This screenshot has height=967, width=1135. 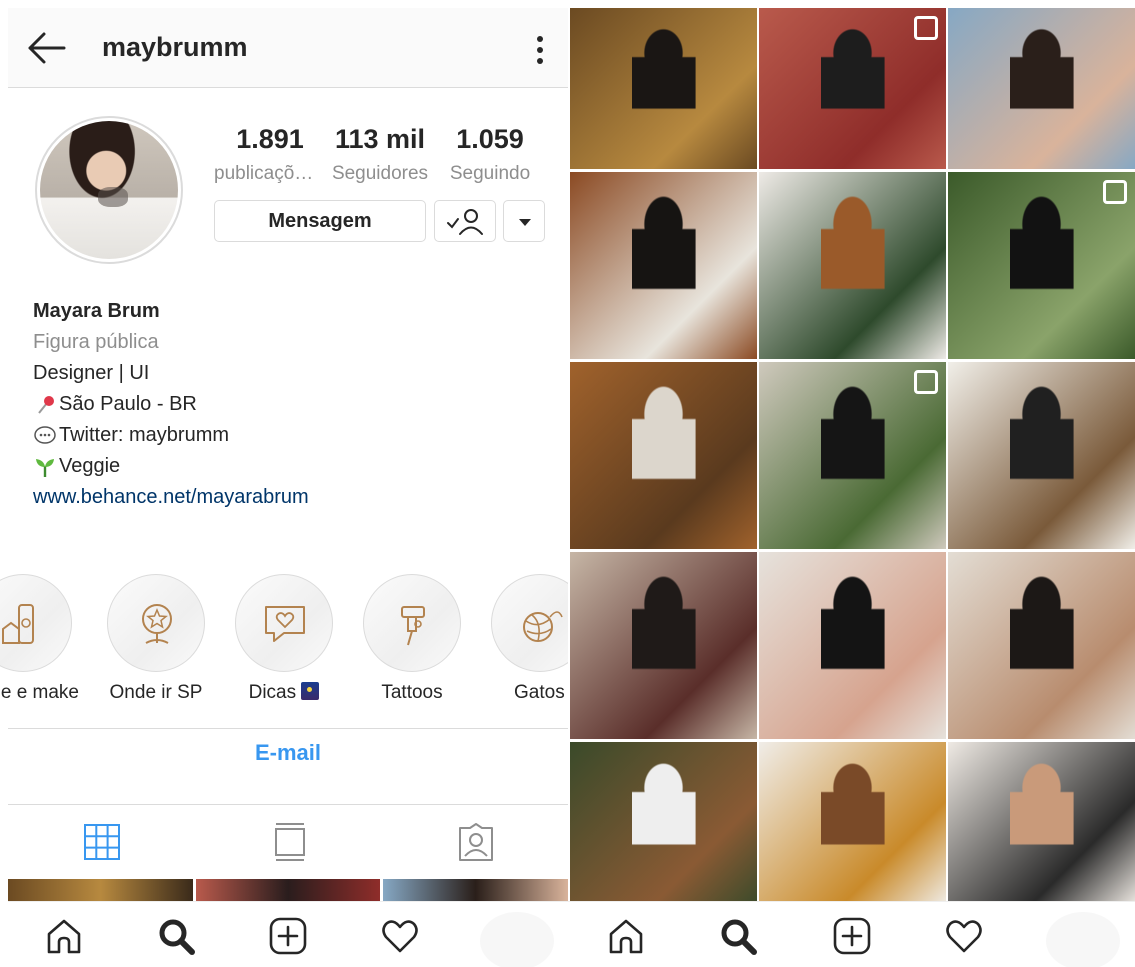 What do you see at coordinates (663, 265) in the screenshot?
I see `post-thumbnail-mirror-selfie-bag` at bounding box center [663, 265].